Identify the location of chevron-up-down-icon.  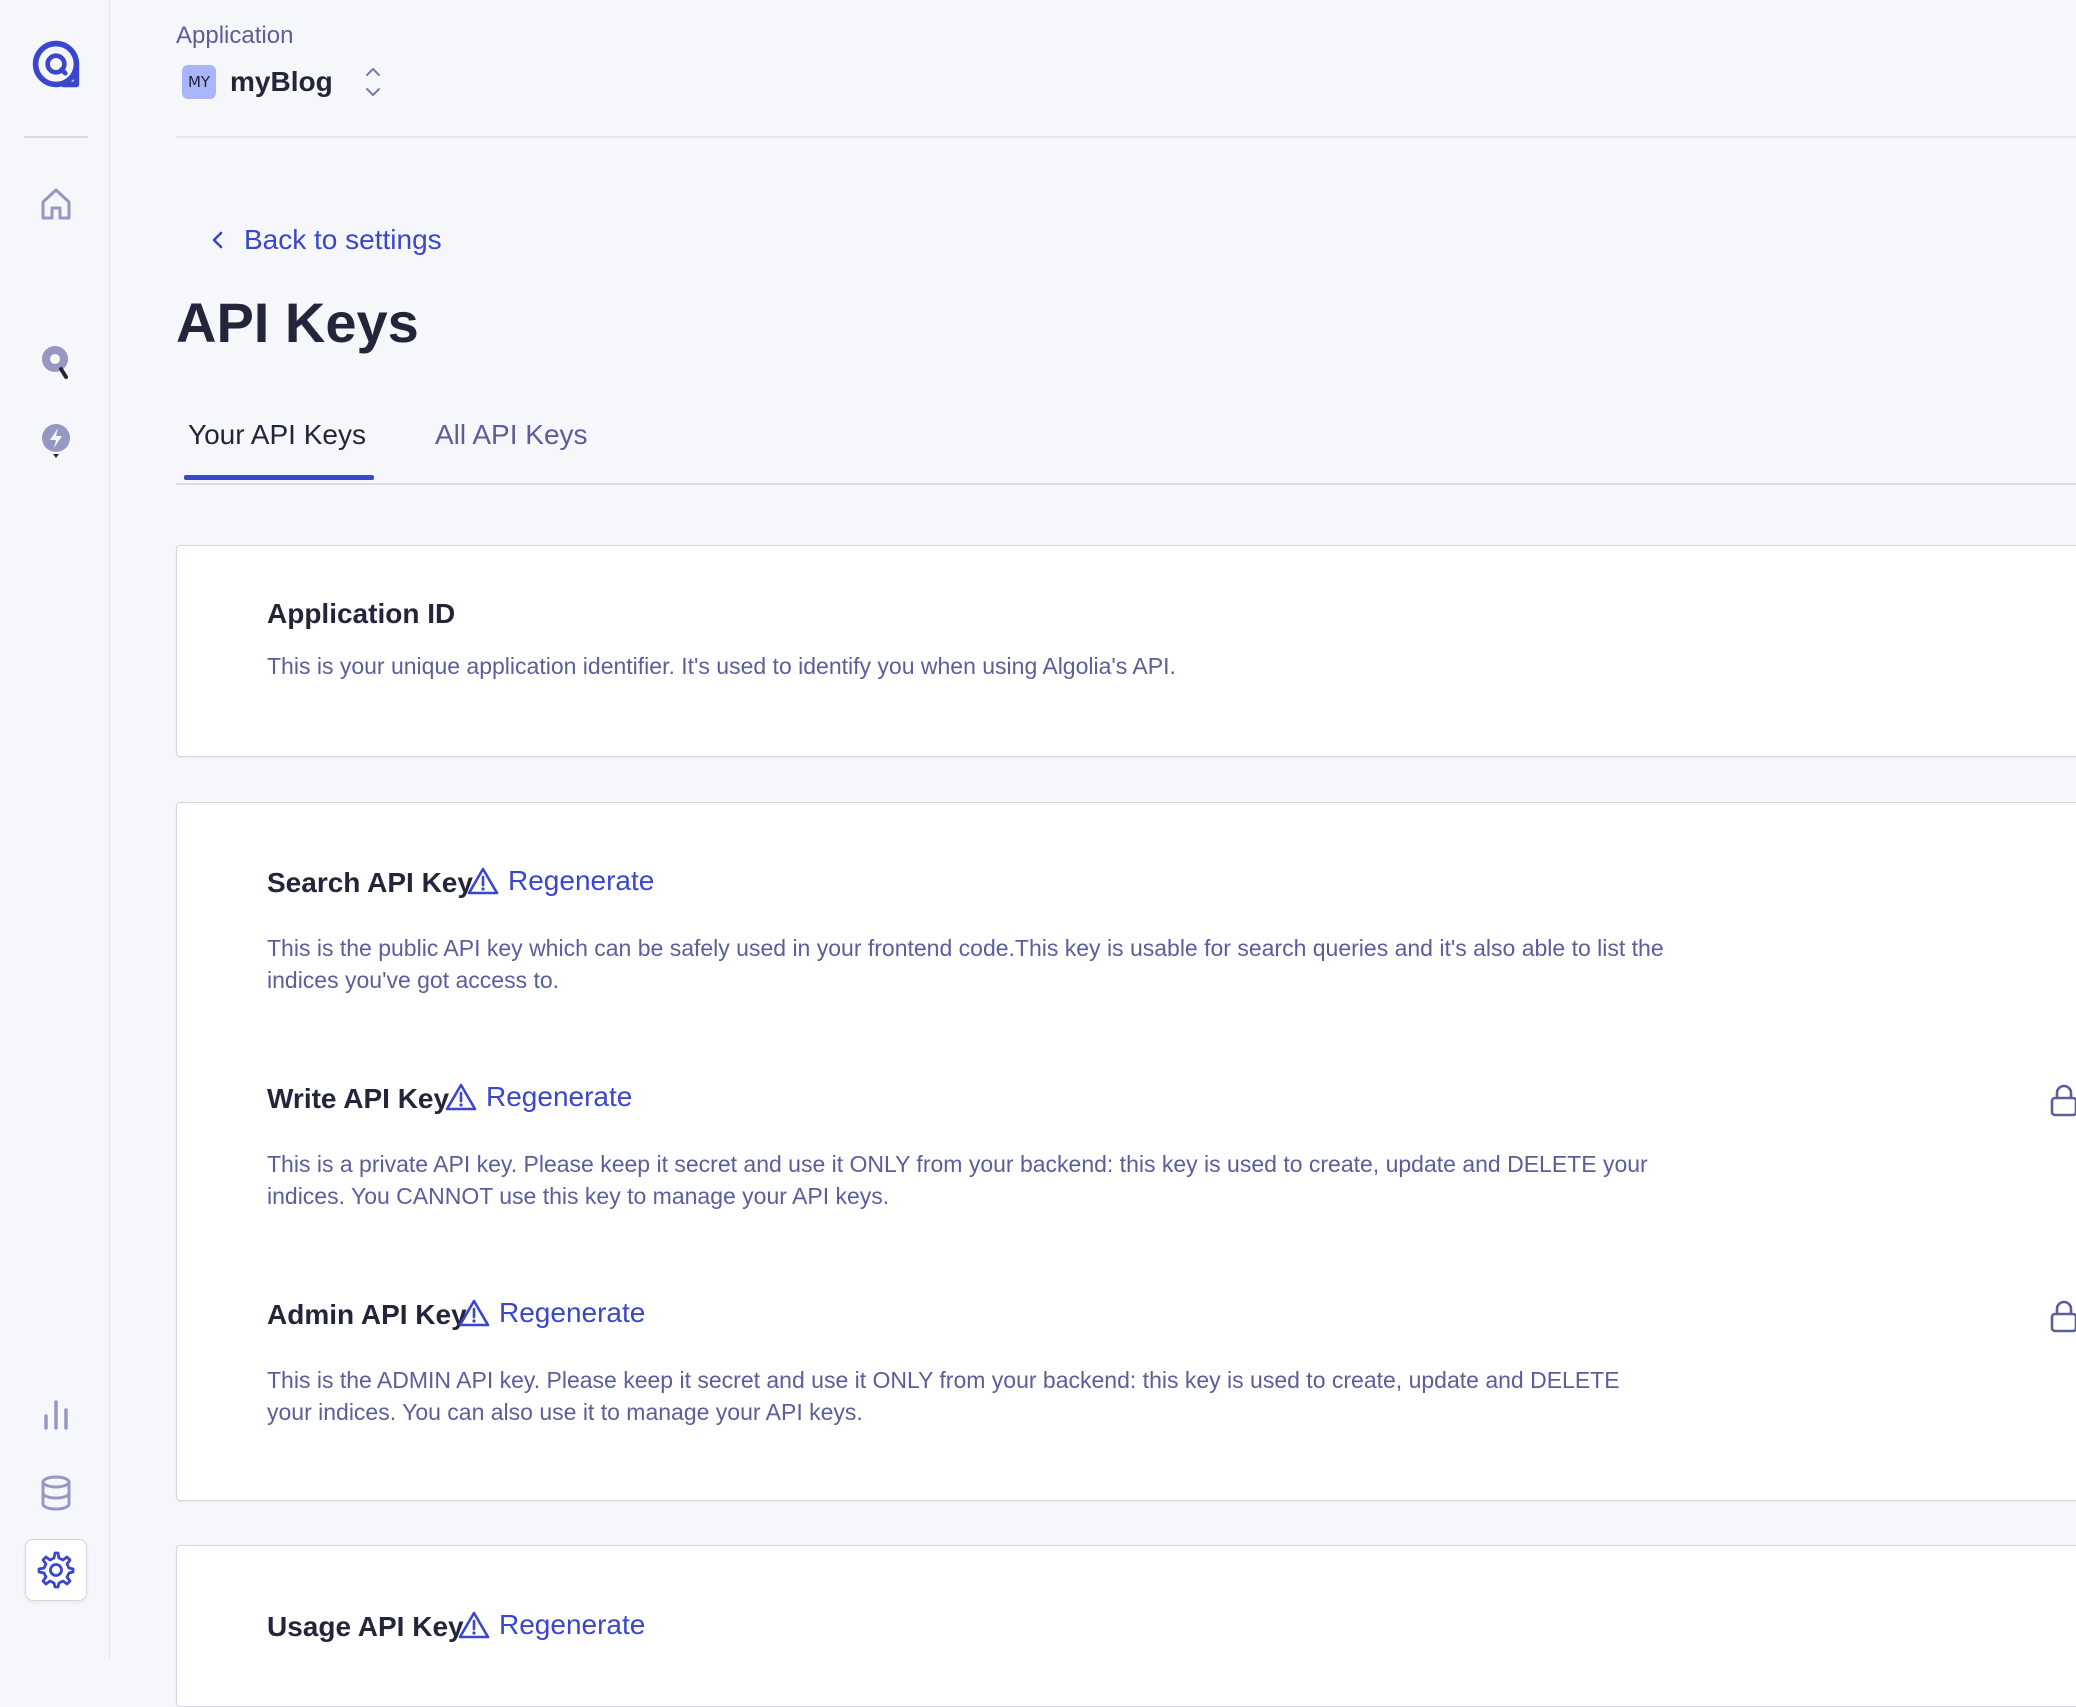
(373, 82).